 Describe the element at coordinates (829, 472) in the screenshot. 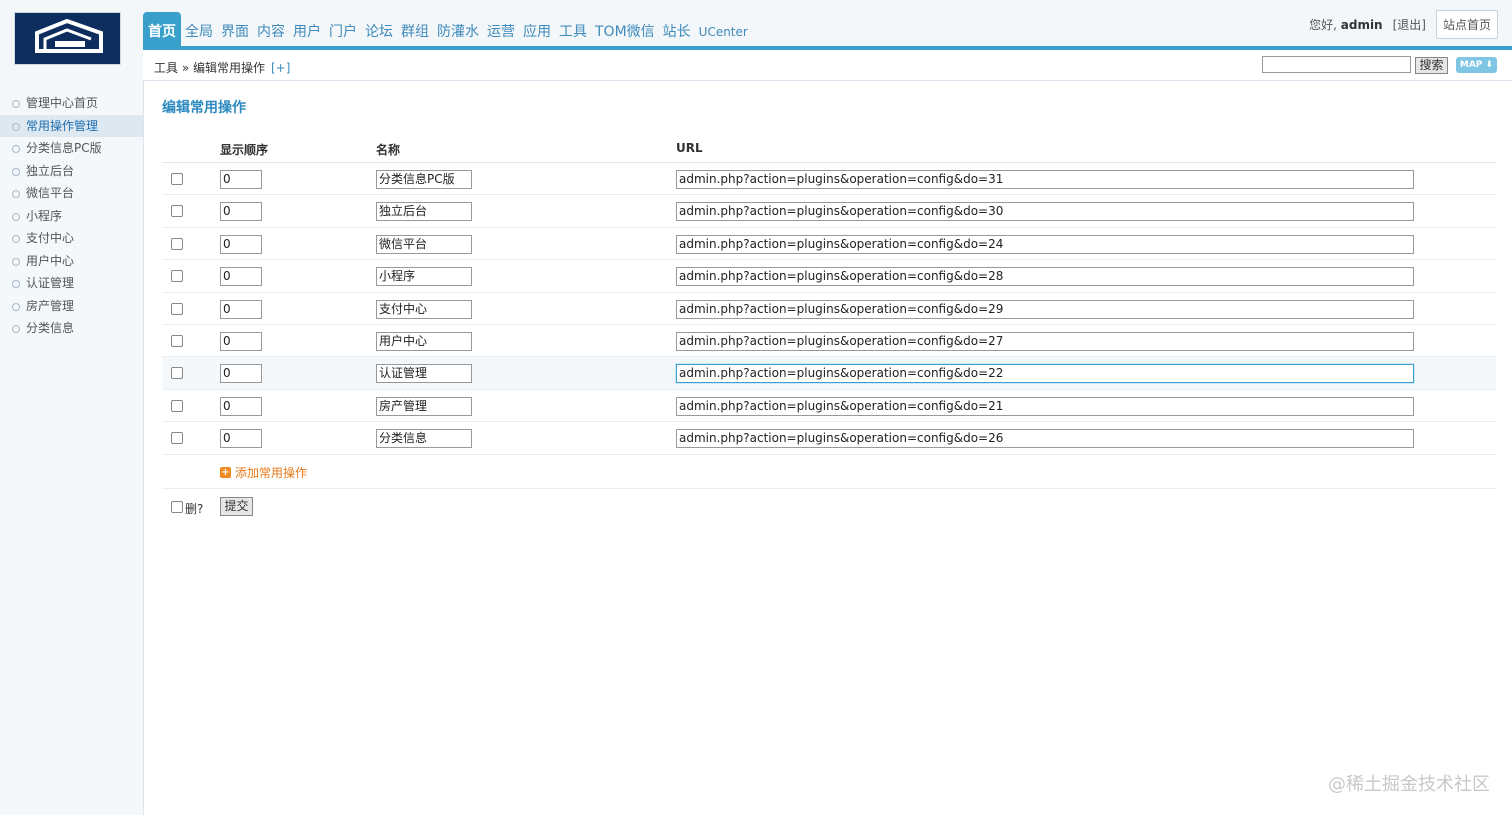

I see `add-row: + 添加常用操作` at that location.